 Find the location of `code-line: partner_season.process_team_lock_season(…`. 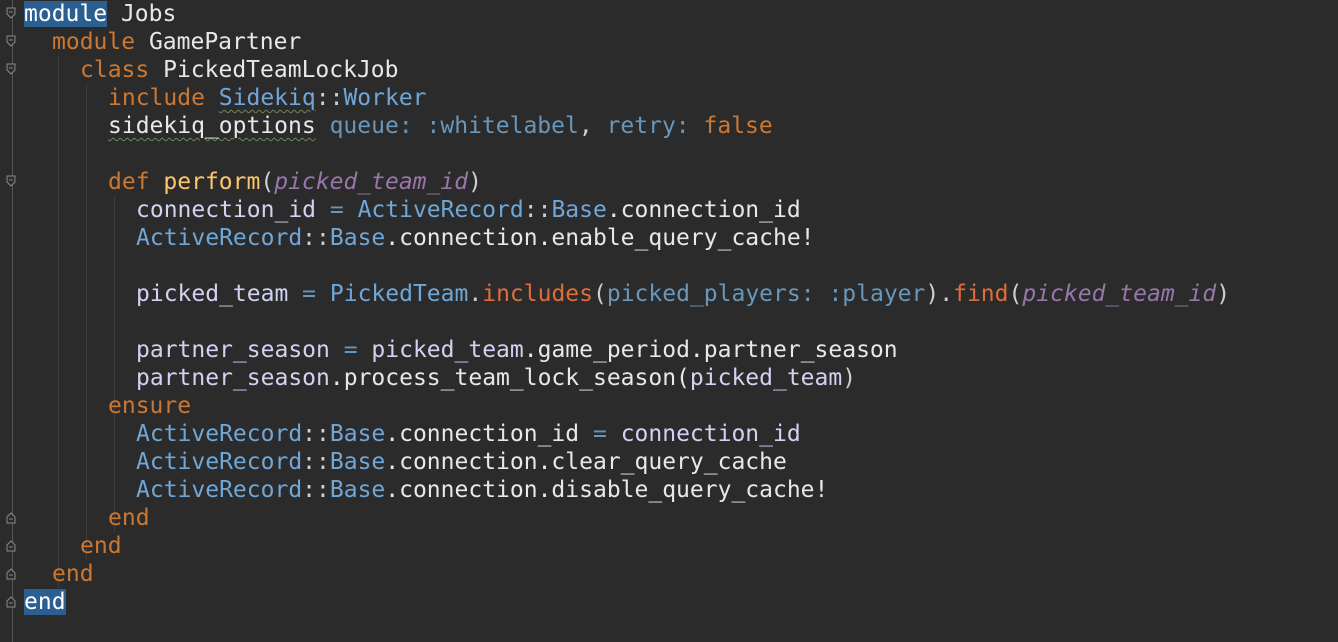

code-line: partner_season.process_team_lock_season(… is located at coordinates (496, 378).